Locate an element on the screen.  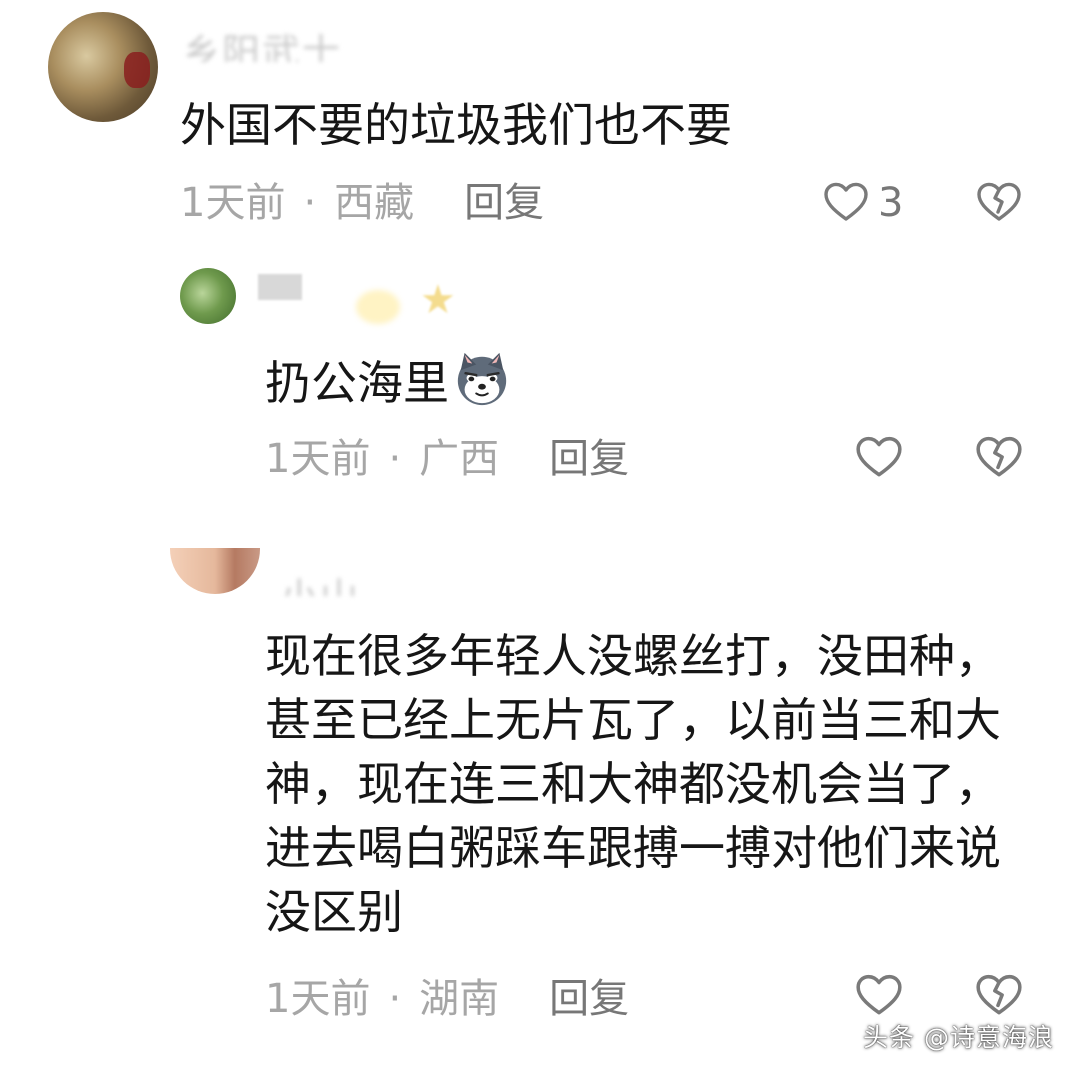
comment-meta: 1天前 · 广西 回复 is located at coordinates (447, 459).